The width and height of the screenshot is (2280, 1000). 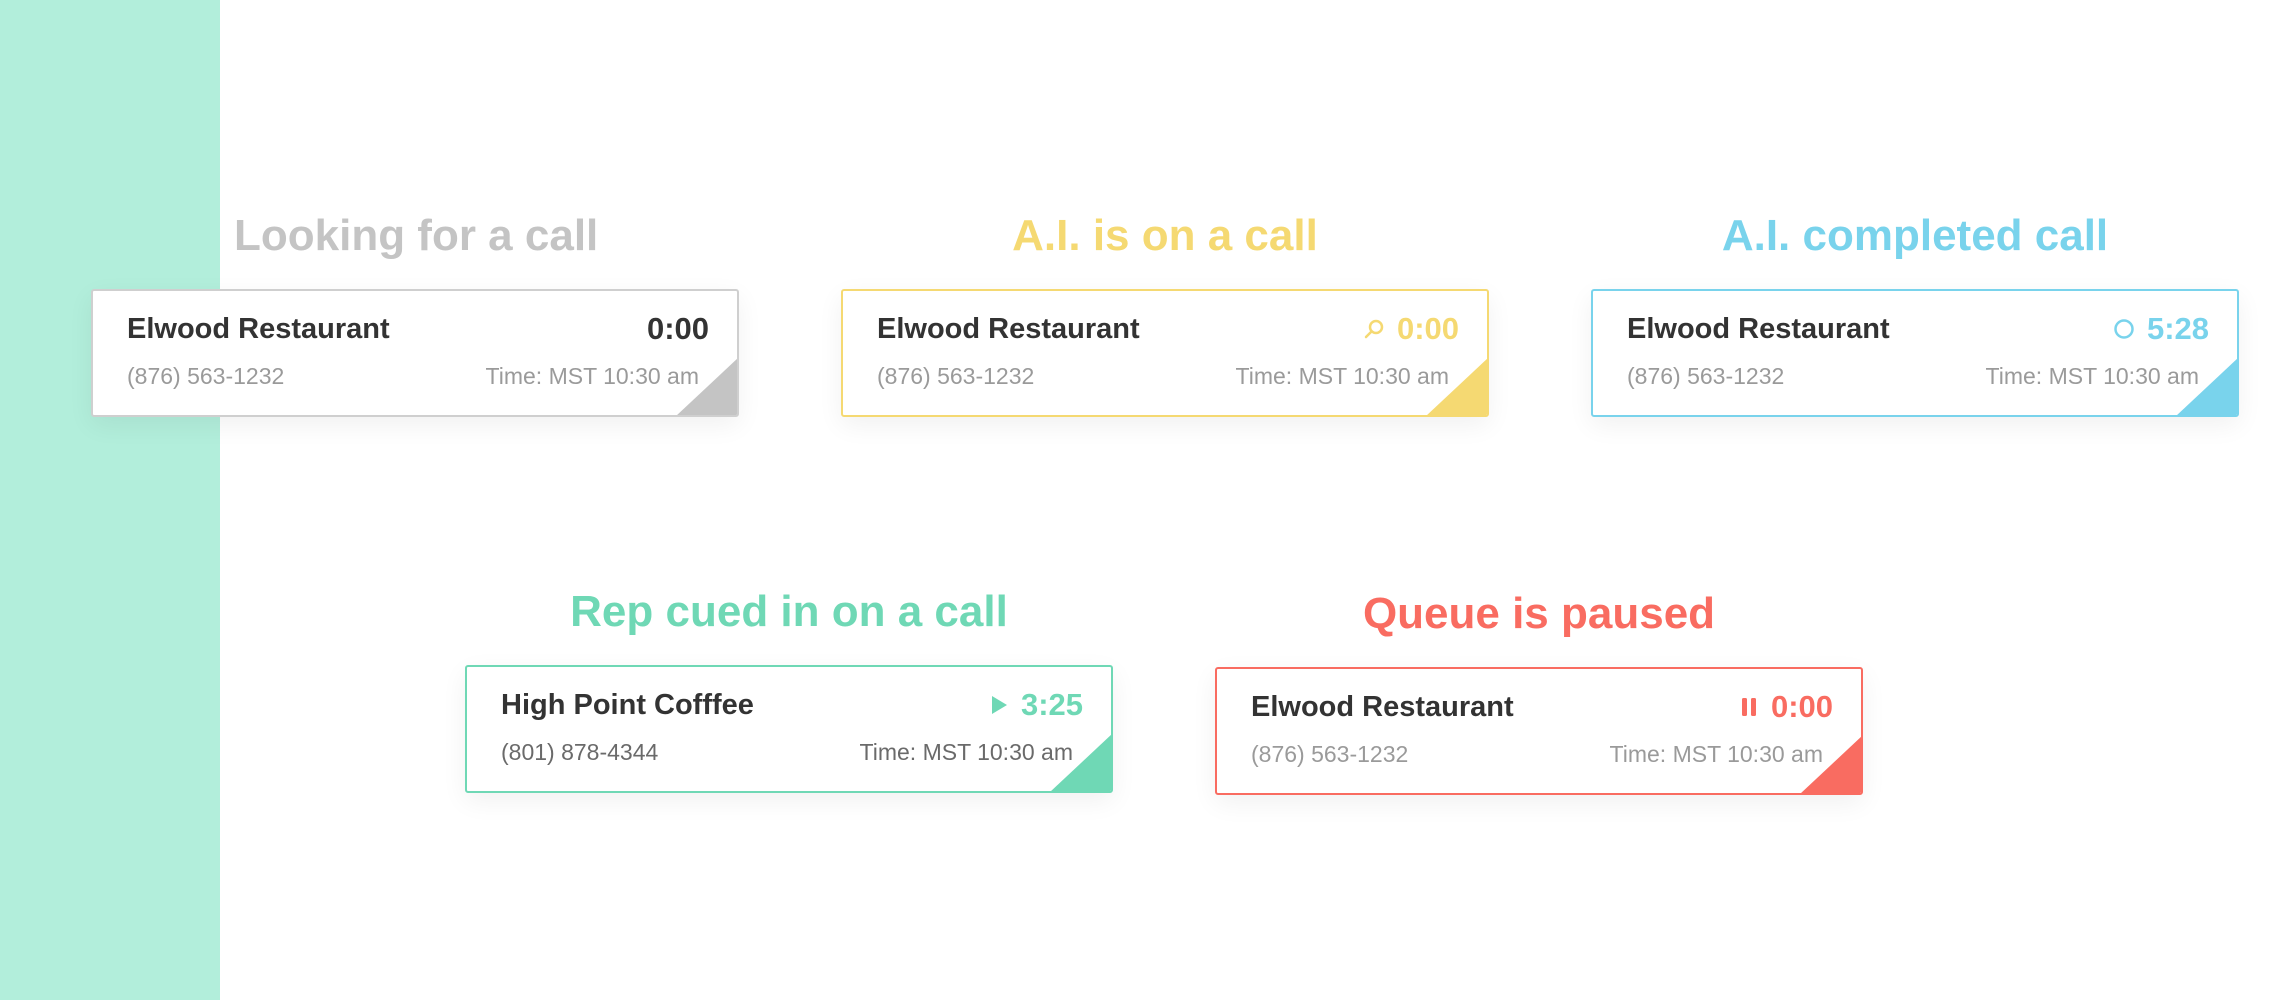 What do you see at coordinates (1749, 707) in the screenshot?
I see `pause-icon` at bounding box center [1749, 707].